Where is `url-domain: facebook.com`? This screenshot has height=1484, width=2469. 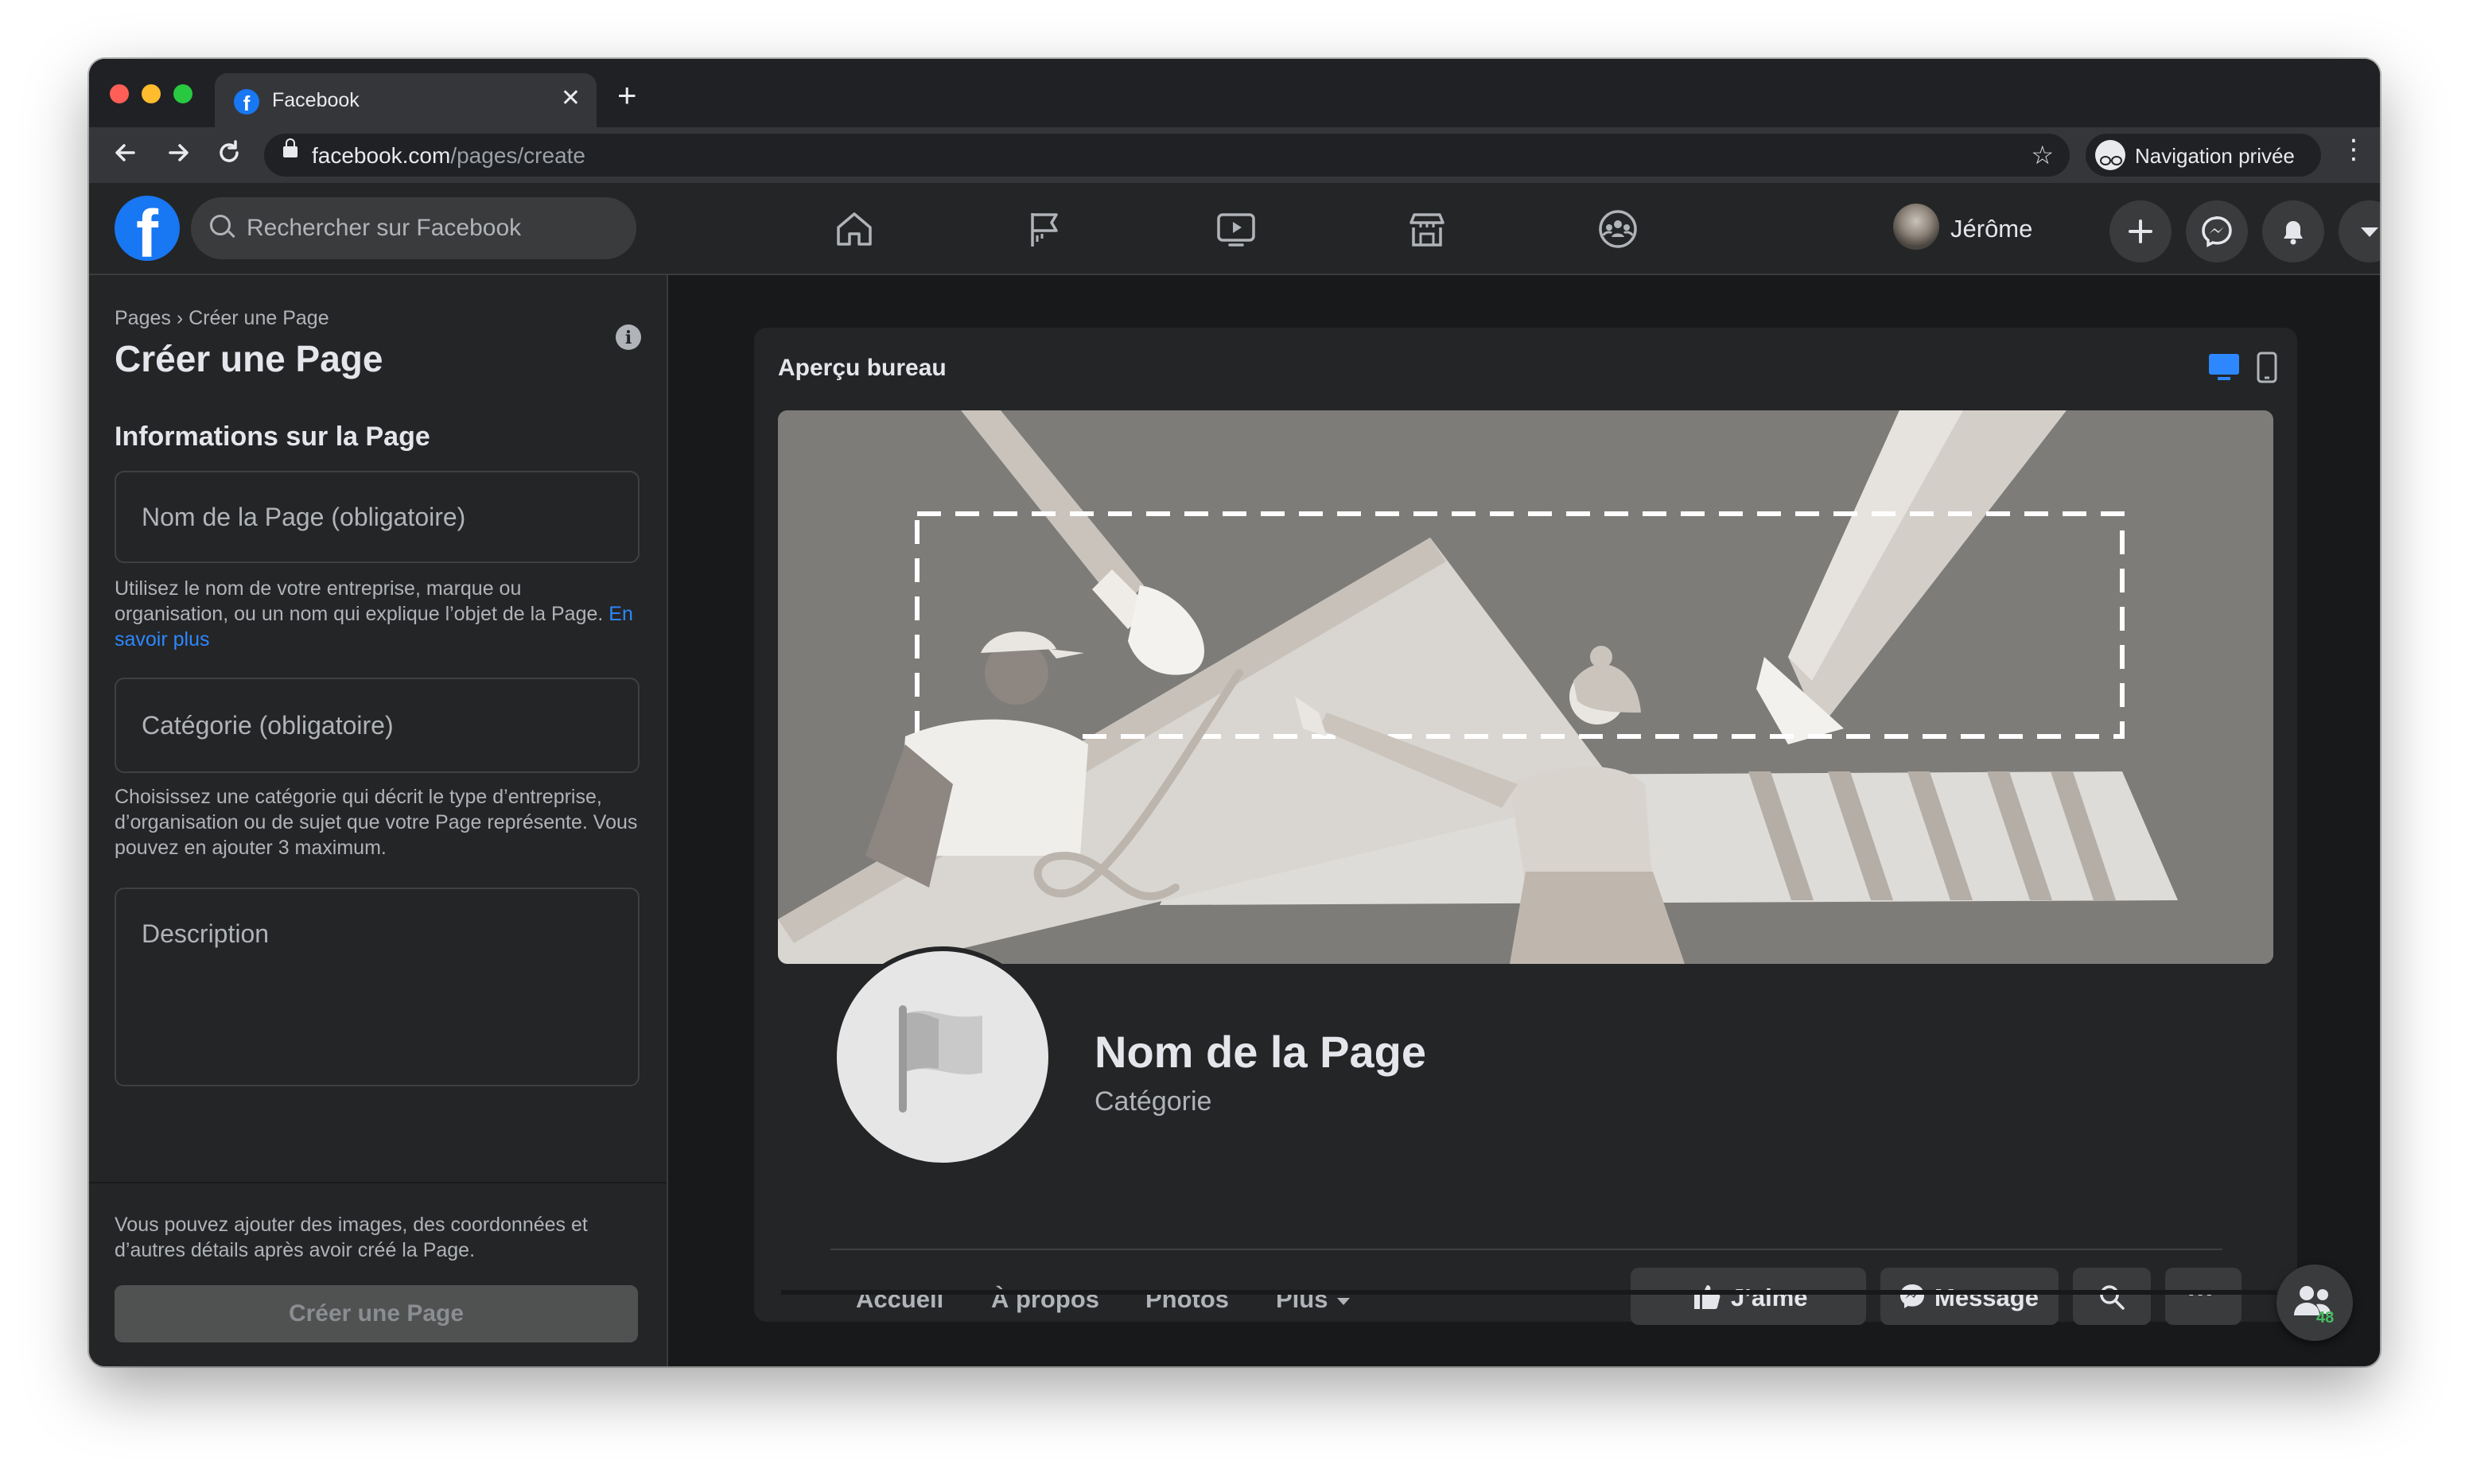
url-domain: facebook.com is located at coordinates (381, 155).